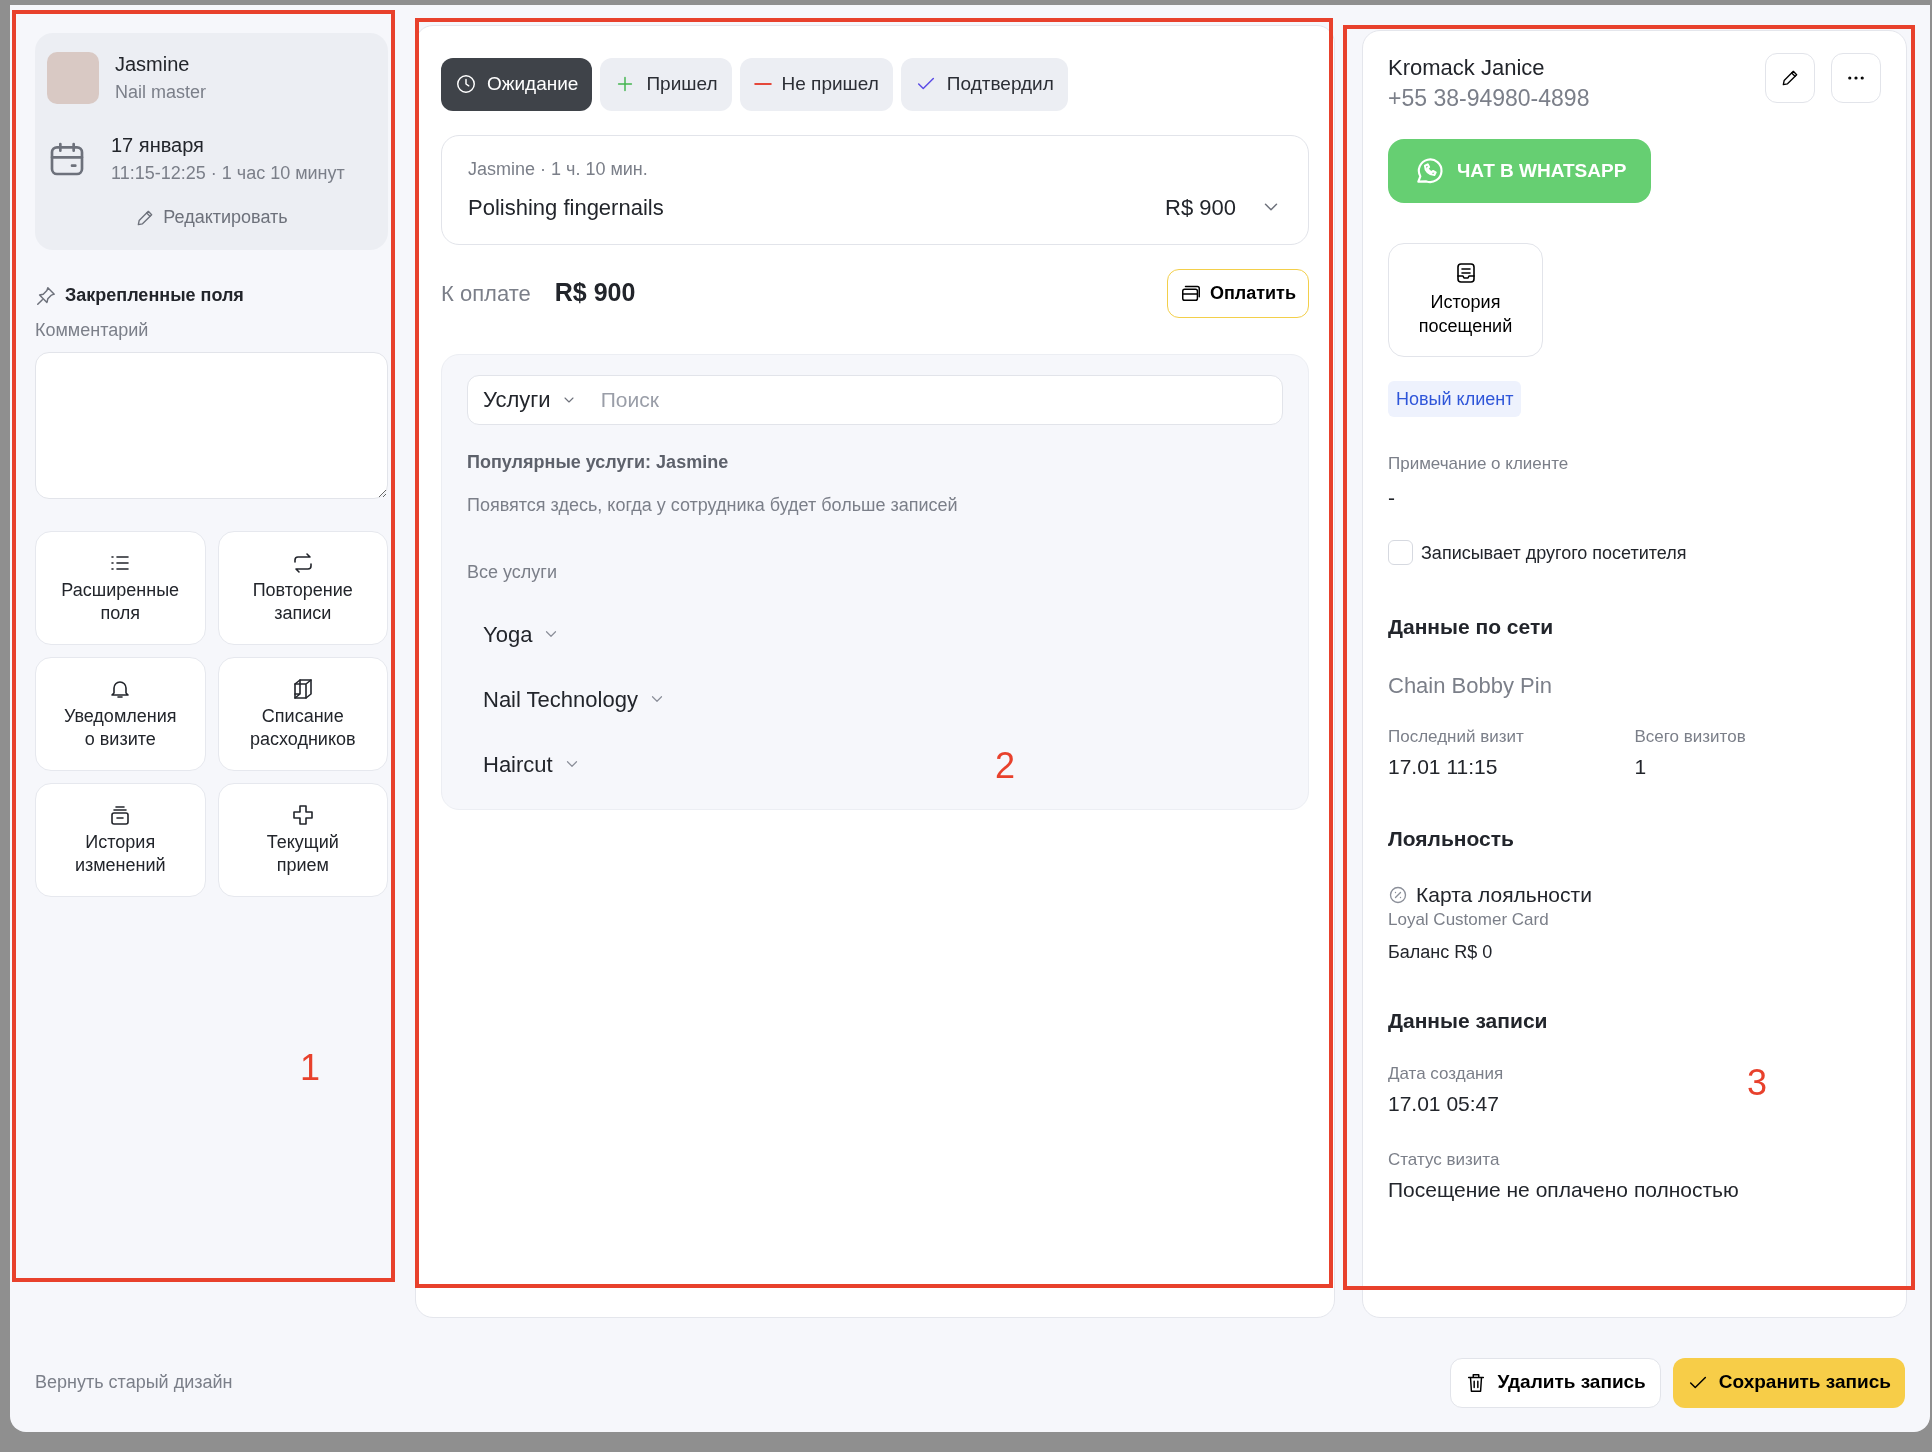 The image size is (1932, 1452). I want to click on discount-badge-icon, so click(1398, 895).